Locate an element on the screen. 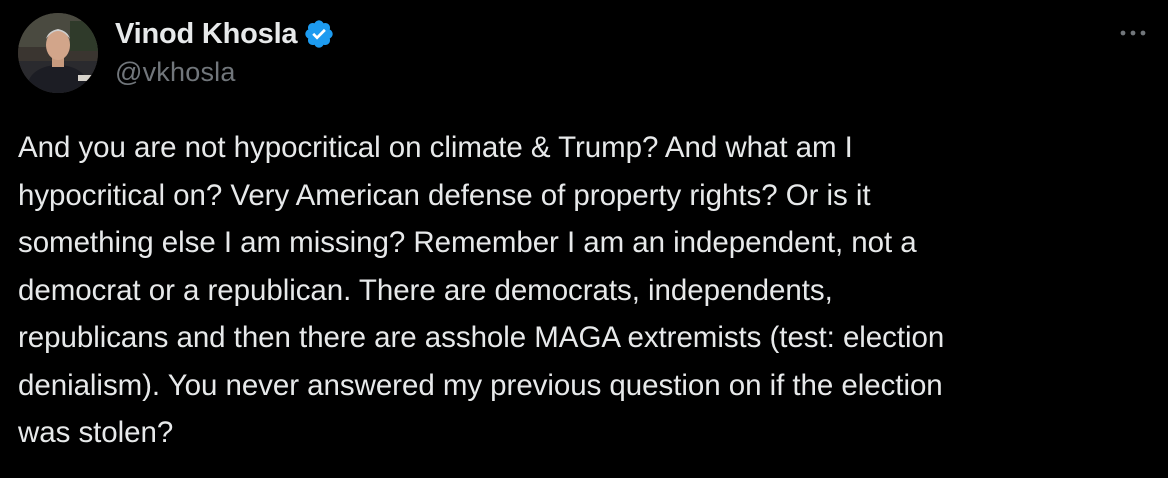 This screenshot has height=478, width=1168. avatar is located at coordinates (58, 53).